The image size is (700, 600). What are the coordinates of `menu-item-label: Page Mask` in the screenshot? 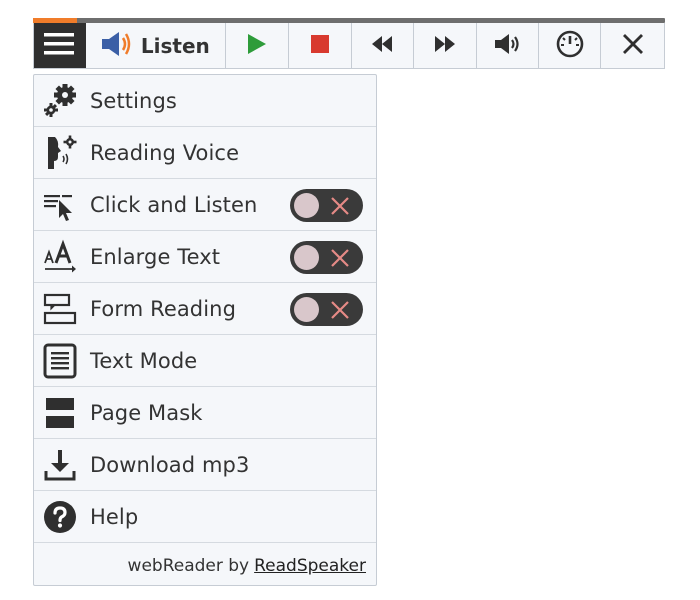 It's located at (146, 412).